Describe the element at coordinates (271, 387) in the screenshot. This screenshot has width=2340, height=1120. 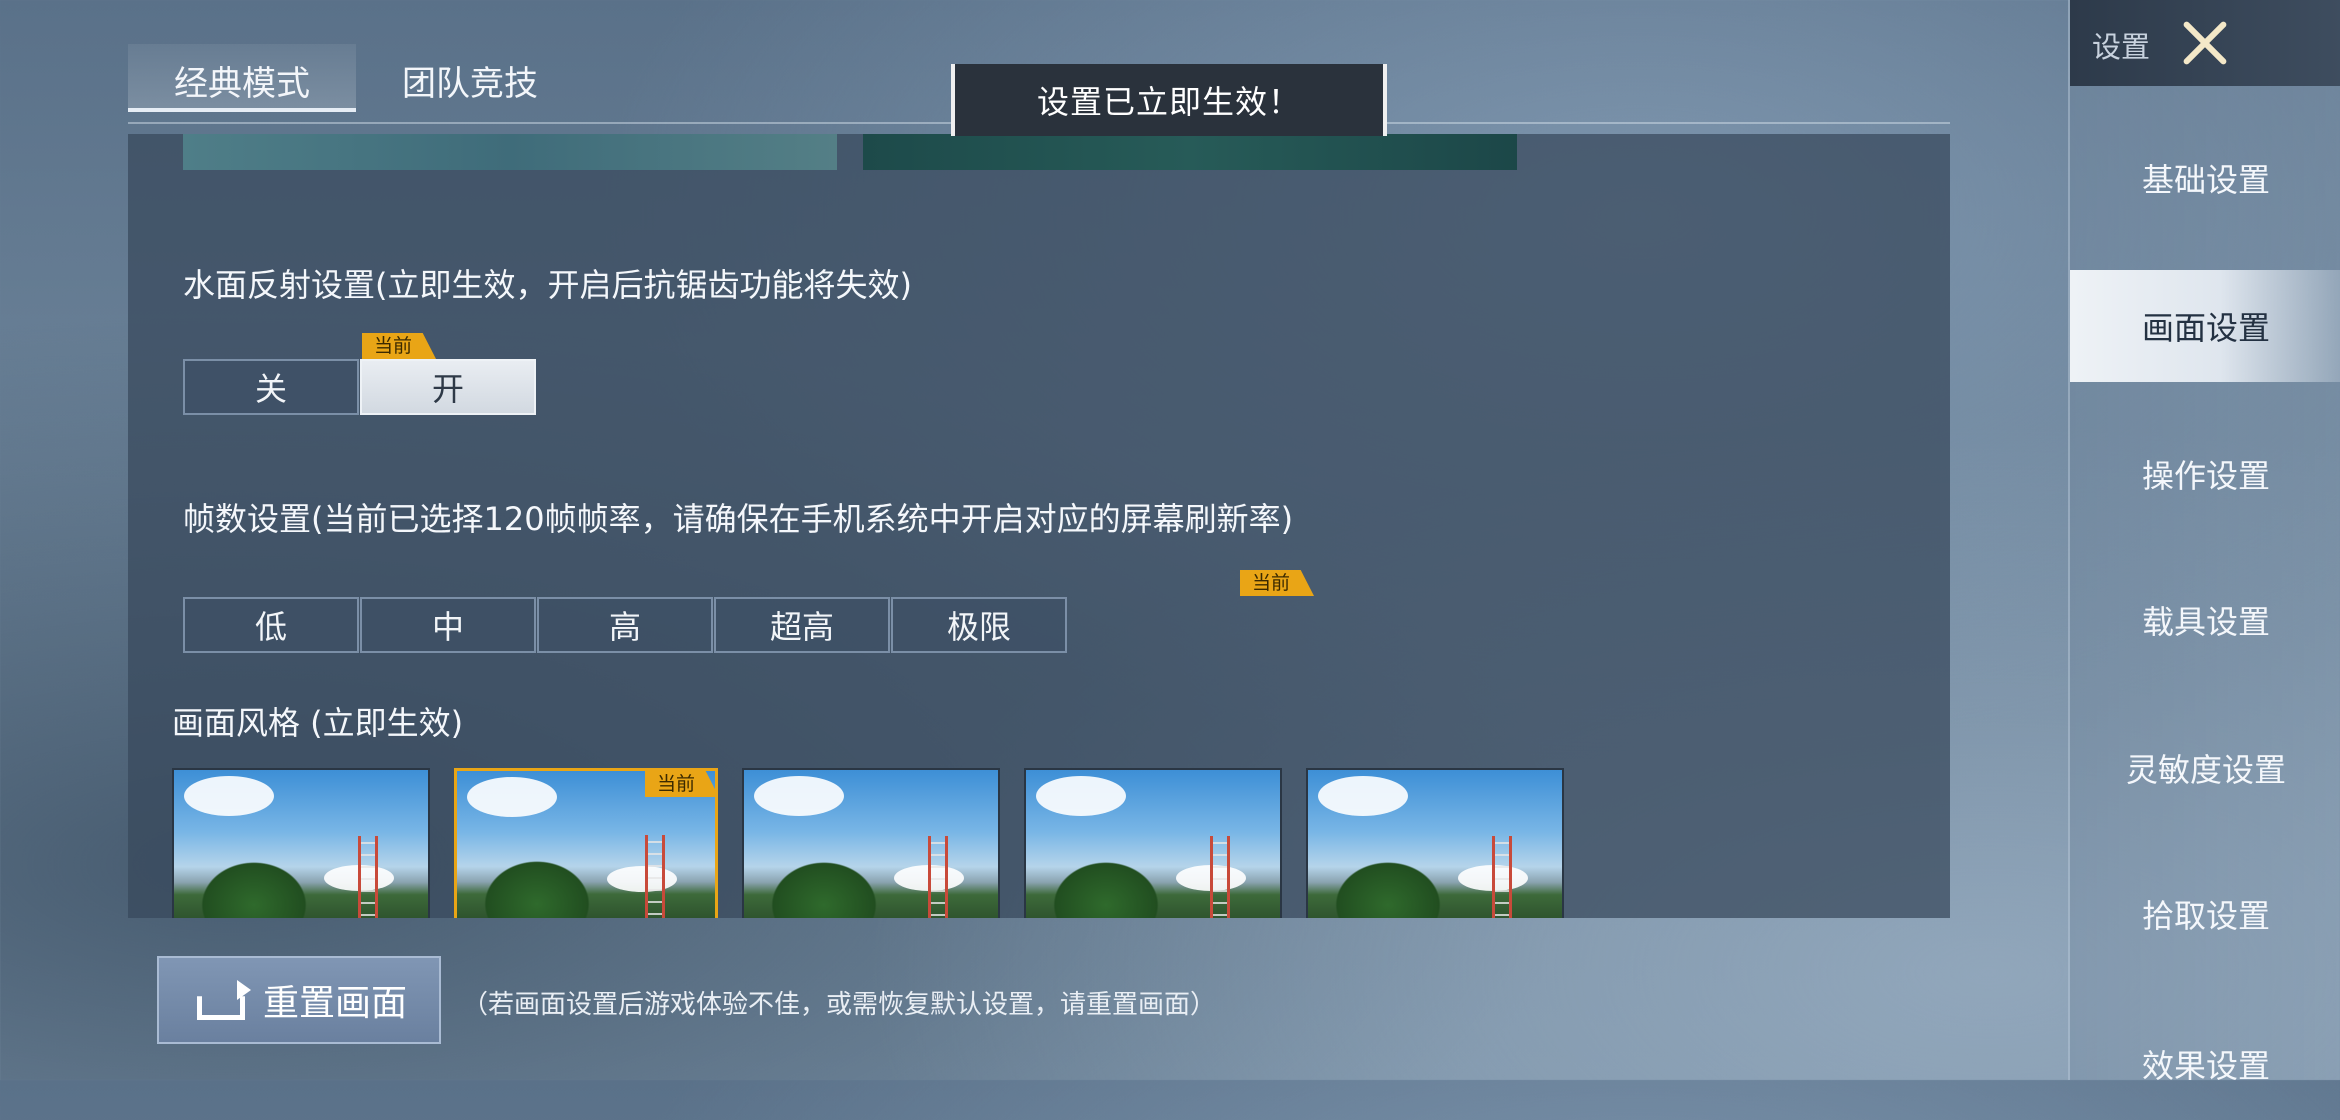
I see `water-reflection-off-button: 关` at that location.